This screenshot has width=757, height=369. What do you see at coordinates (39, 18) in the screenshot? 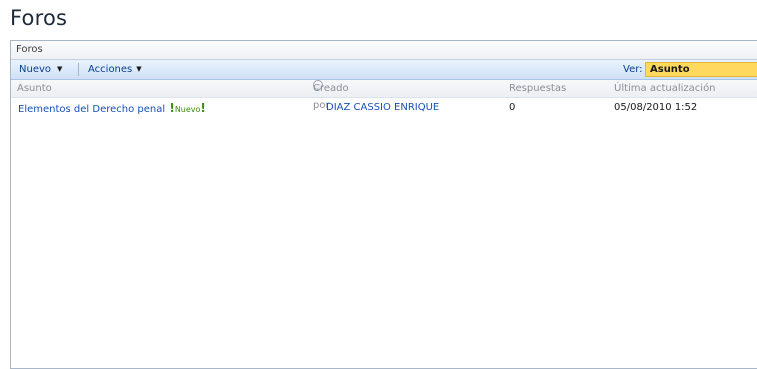
I see `page-title: Foros` at bounding box center [39, 18].